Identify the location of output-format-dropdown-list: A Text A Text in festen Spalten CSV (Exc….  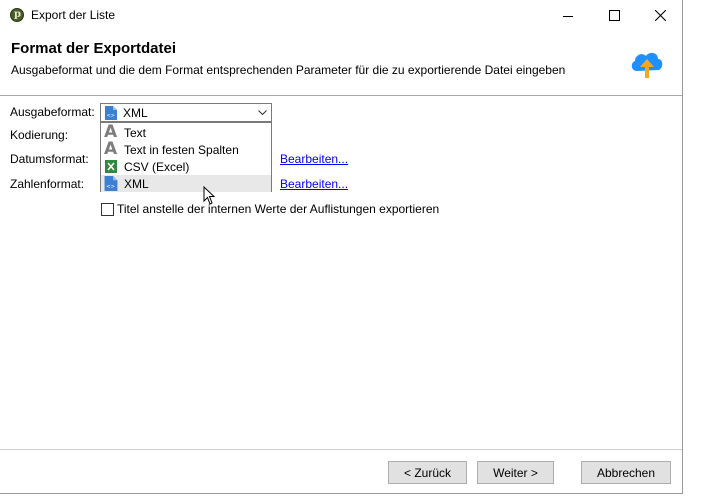
(186, 157).